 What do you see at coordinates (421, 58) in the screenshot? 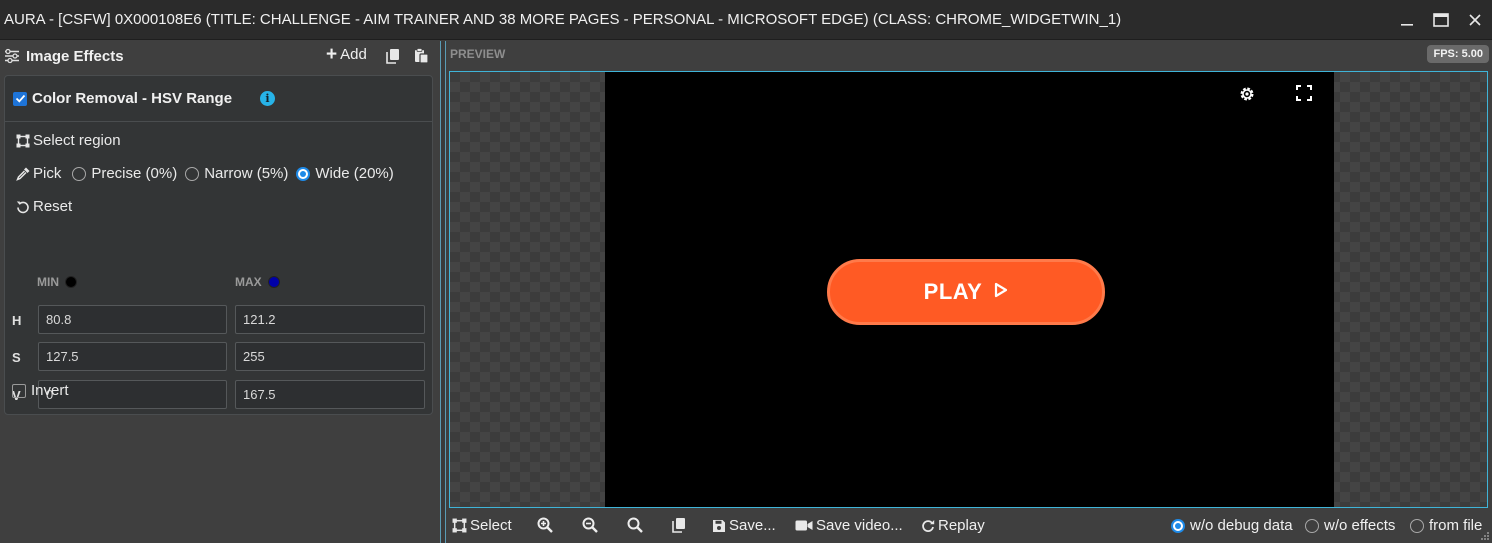
I see `paste-icon` at bounding box center [421, 58].